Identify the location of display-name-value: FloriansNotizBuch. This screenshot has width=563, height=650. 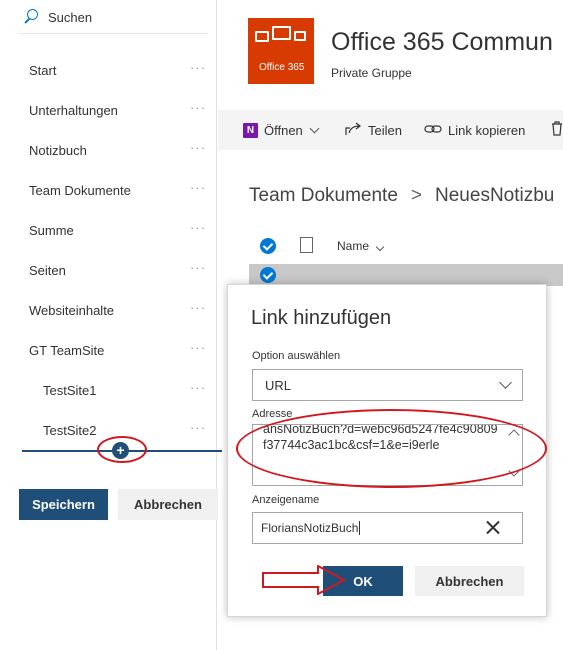
(310, 528).